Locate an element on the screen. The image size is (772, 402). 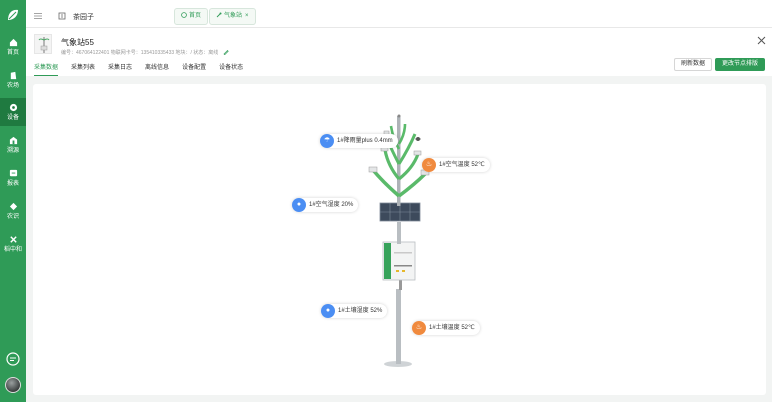
edit-icon is located at coordinates (226, 52).